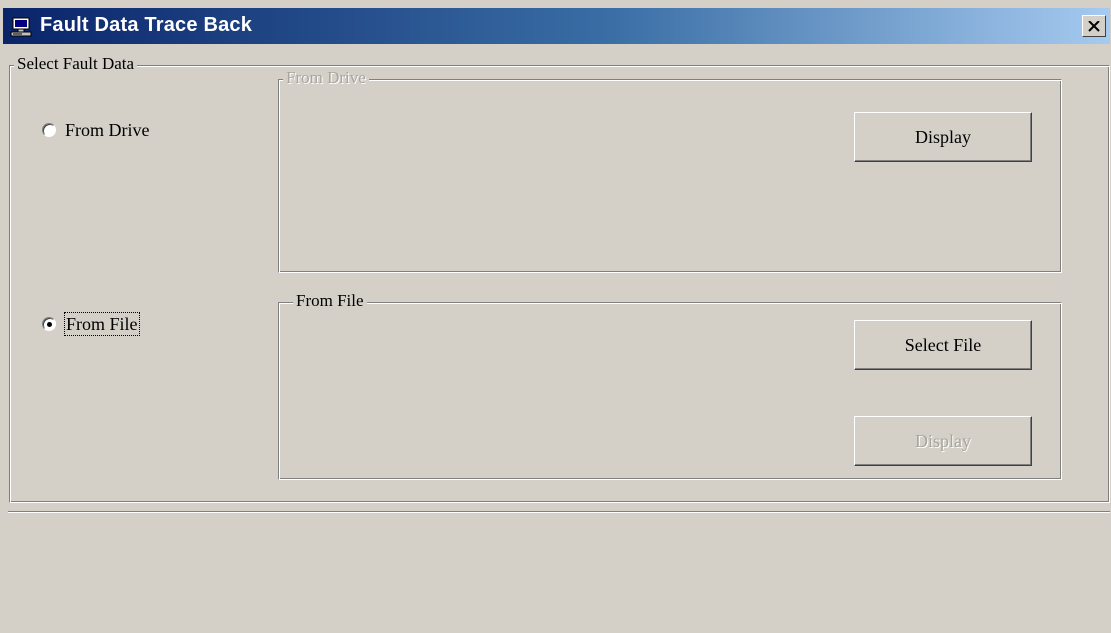  I want to click on from-file-legend: From File, so click(330, 301).